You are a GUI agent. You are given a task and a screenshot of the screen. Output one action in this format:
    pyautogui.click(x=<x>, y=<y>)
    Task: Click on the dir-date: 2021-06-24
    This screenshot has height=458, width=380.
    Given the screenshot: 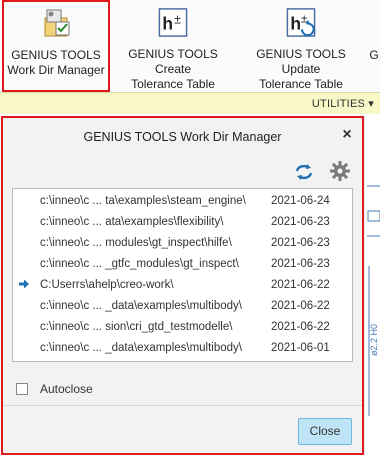 What is the action you would take?
    pyautogui.click(x=300, y=201)
    